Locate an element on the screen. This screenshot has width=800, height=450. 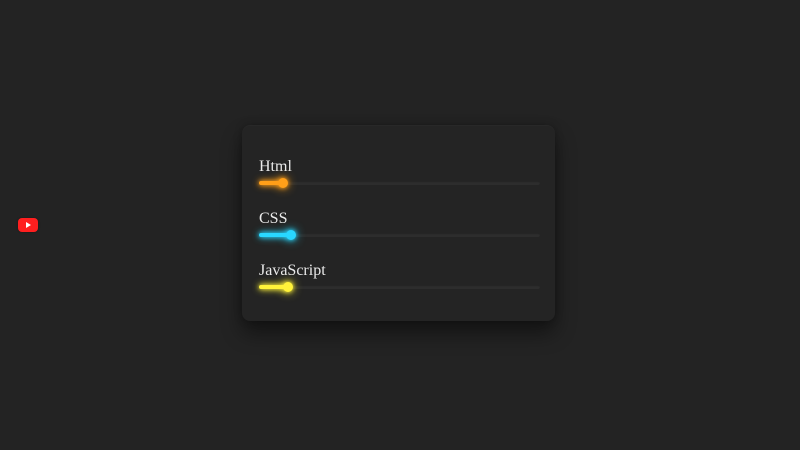
skill-label-html: Html is located at coordinates (275, 166).